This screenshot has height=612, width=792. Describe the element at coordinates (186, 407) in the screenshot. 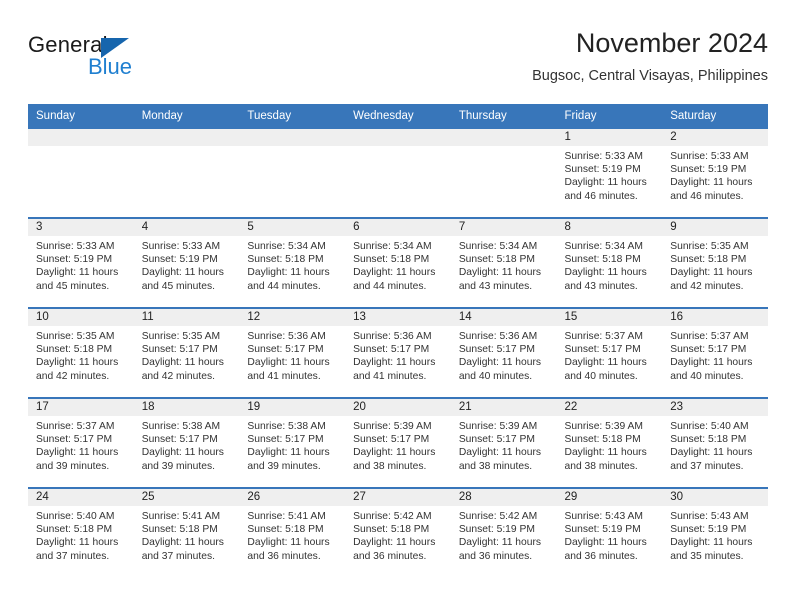

I see `day-number: 18` at that location.